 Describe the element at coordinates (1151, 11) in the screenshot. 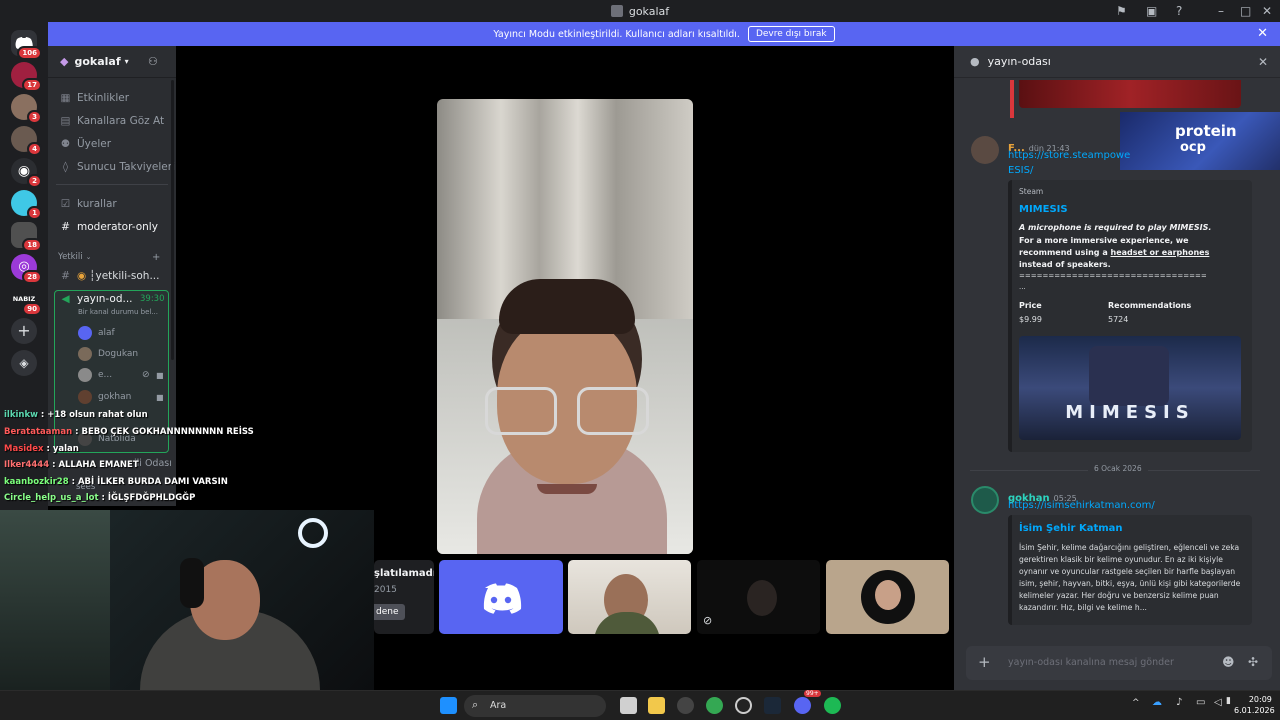

I see `screen-icon: ▣` at that location.